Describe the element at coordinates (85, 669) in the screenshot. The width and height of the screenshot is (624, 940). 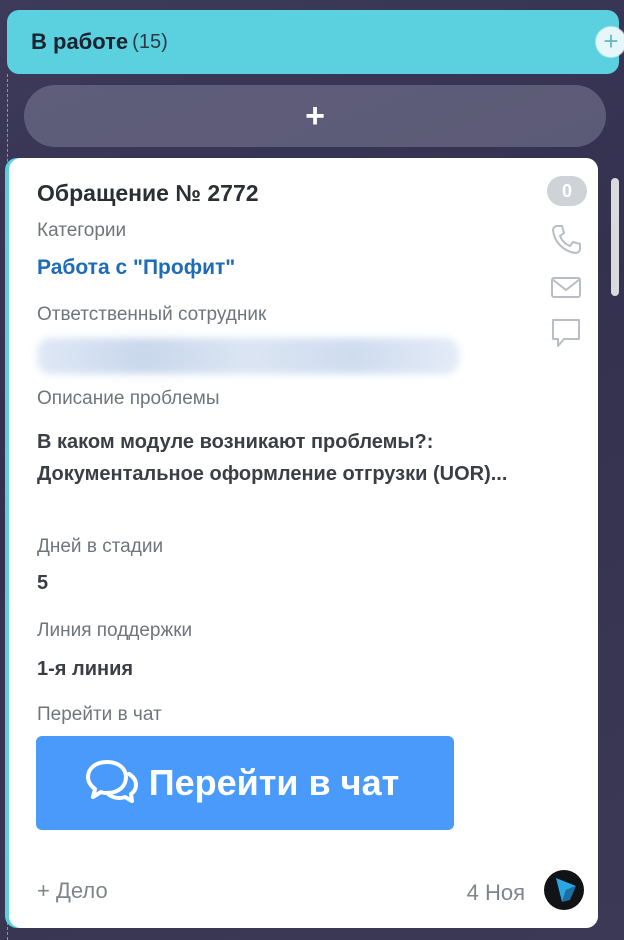
I see `support-line-value: 1-я линия` at that location.